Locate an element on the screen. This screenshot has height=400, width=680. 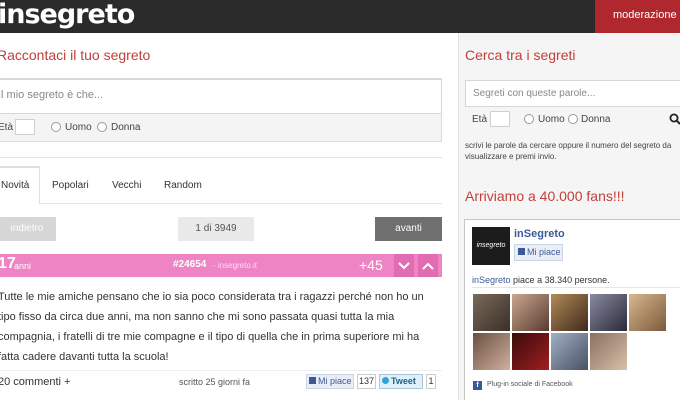
vote-up-button is located at coordinates (428, 265).